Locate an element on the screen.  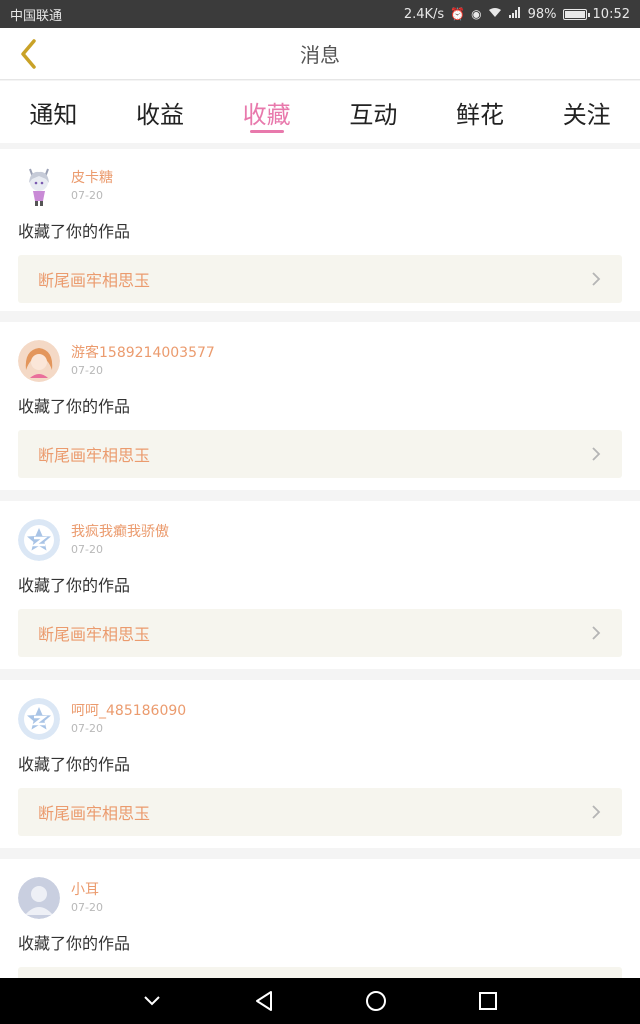
username: 我疯我癫我骄傲 is located at coordinates (120, 532).